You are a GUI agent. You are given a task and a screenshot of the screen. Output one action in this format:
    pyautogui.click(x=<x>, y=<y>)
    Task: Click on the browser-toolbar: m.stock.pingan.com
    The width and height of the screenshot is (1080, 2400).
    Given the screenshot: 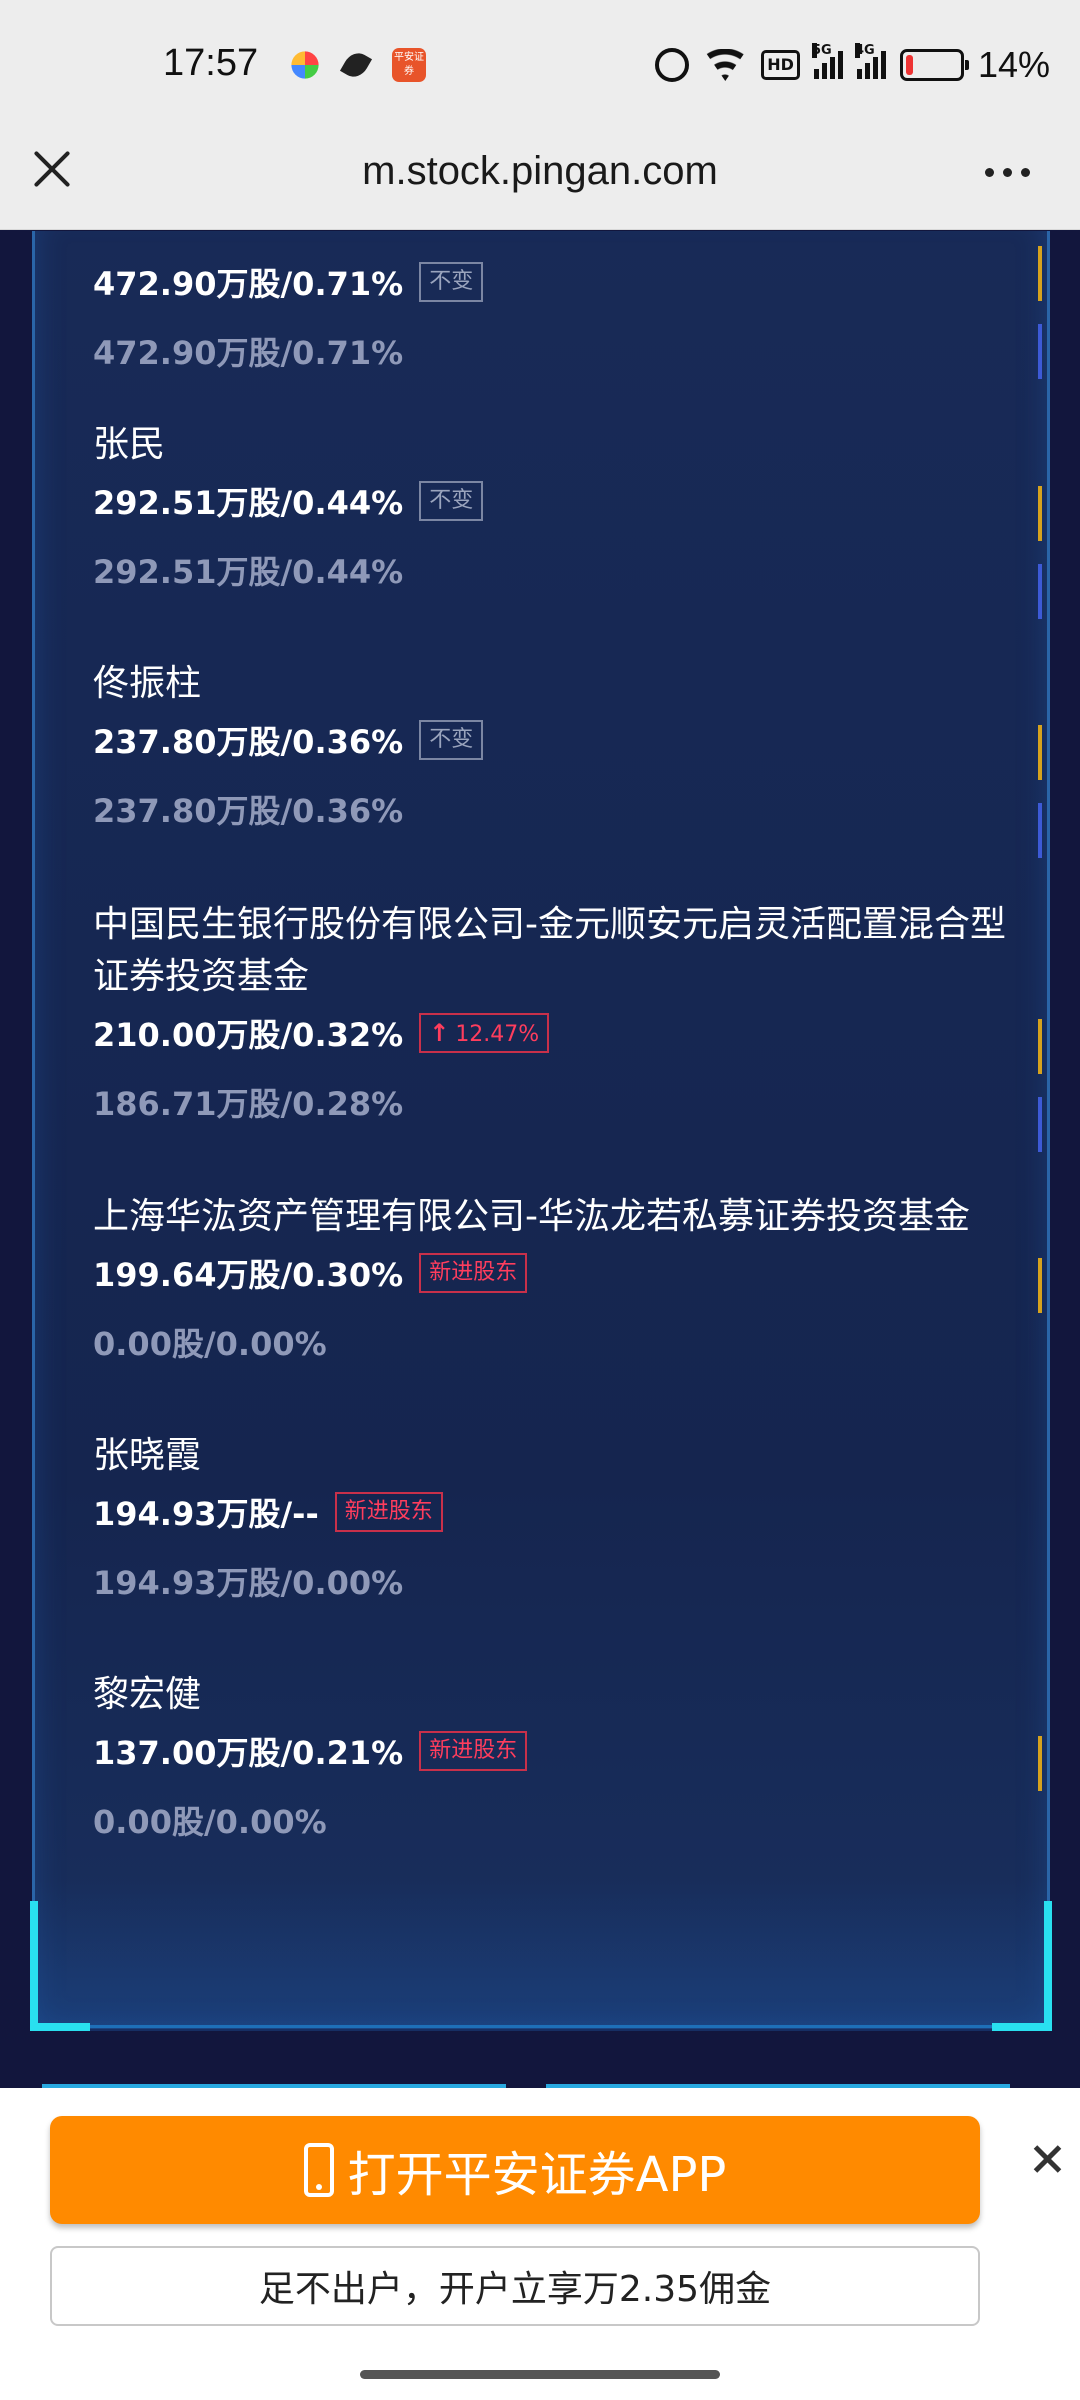 What is the action you would take?
    pyautogui.click(x=540, y=182)
    